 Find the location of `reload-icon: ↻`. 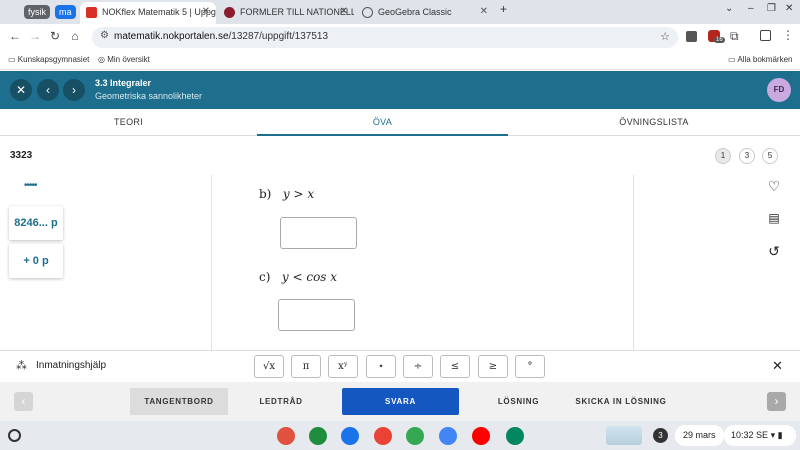

reload-icon: ↻ is located at coordinates (55, 36).